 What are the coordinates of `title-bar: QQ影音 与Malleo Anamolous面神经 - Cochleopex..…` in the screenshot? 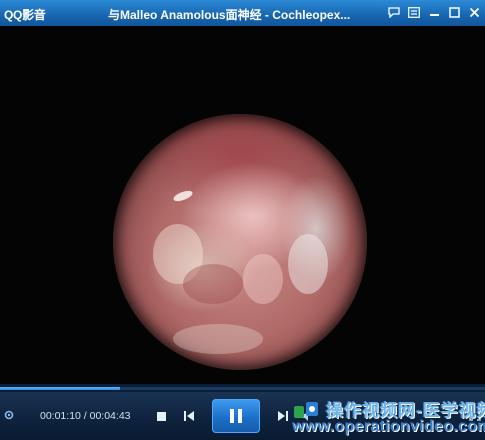 It's located at (242, 13).